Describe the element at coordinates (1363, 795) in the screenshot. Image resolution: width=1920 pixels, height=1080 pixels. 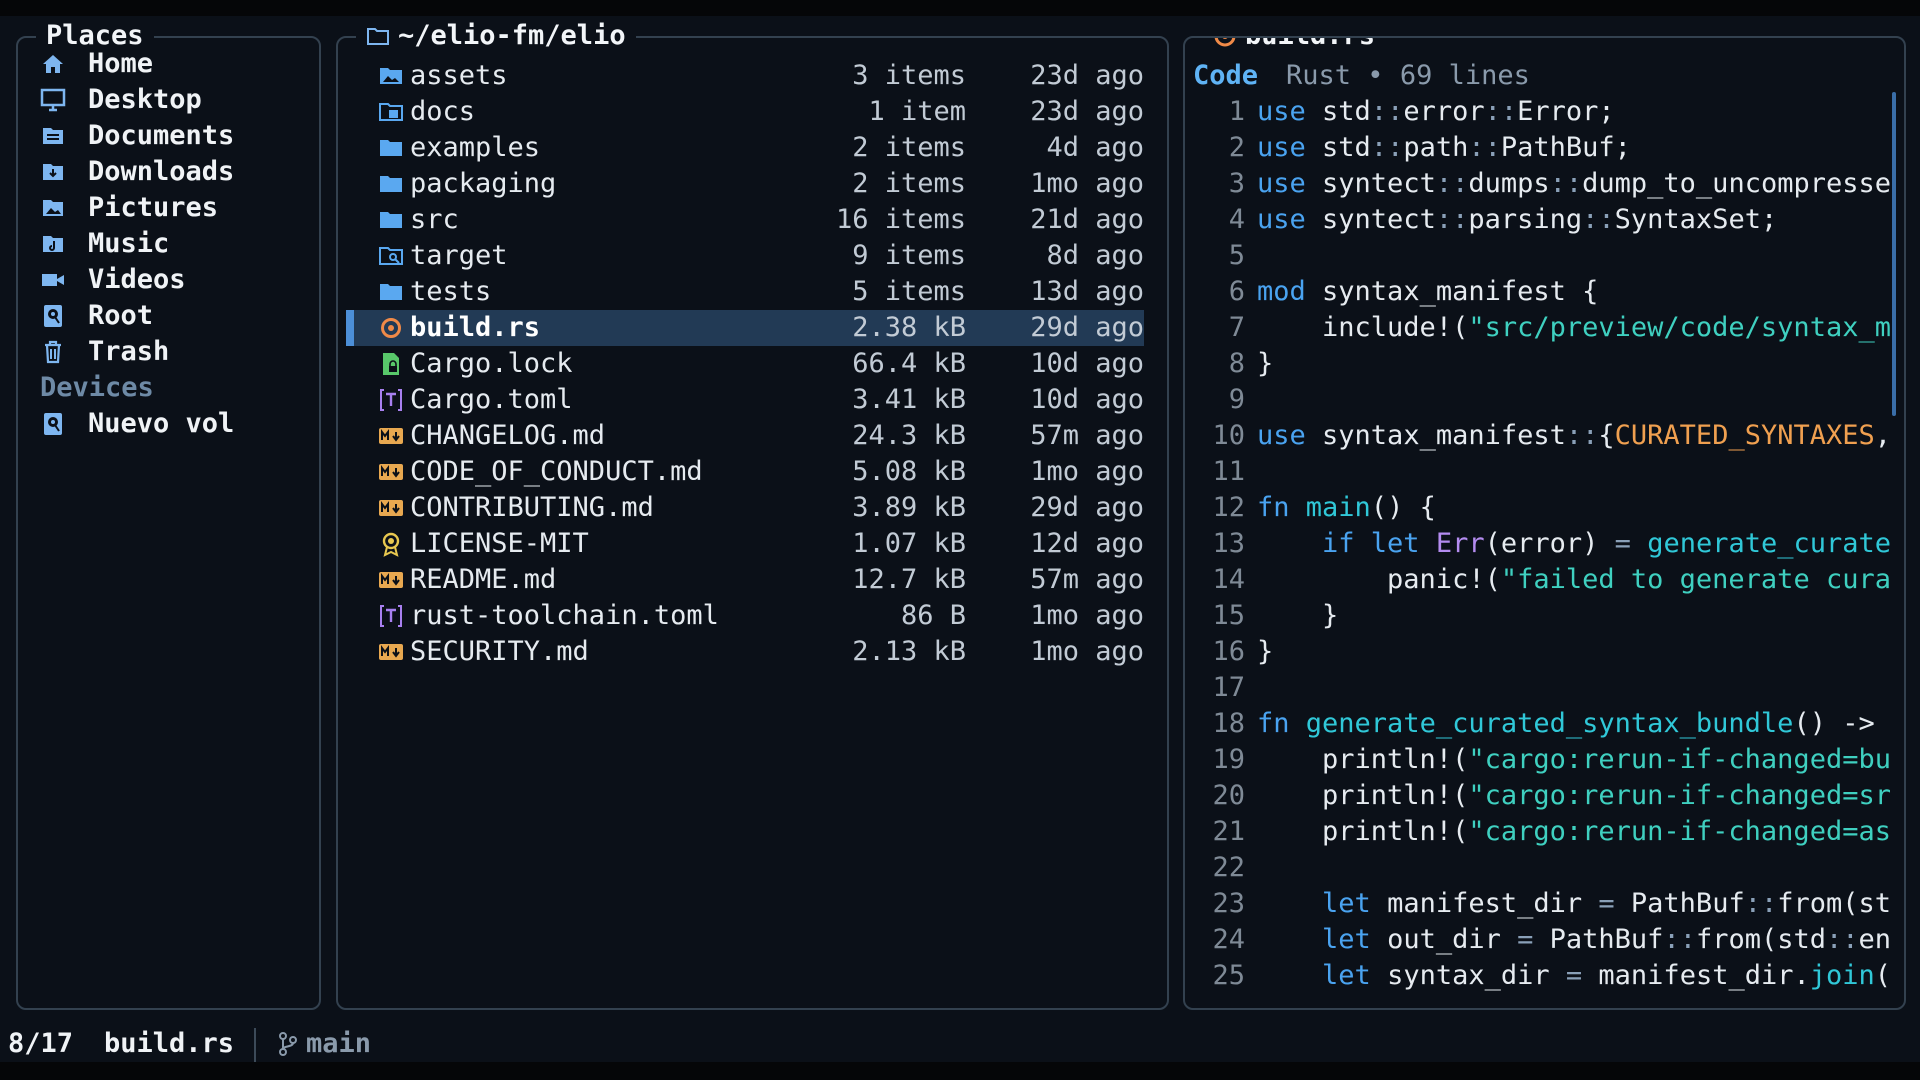
I see `code-token: println!(` at that location.